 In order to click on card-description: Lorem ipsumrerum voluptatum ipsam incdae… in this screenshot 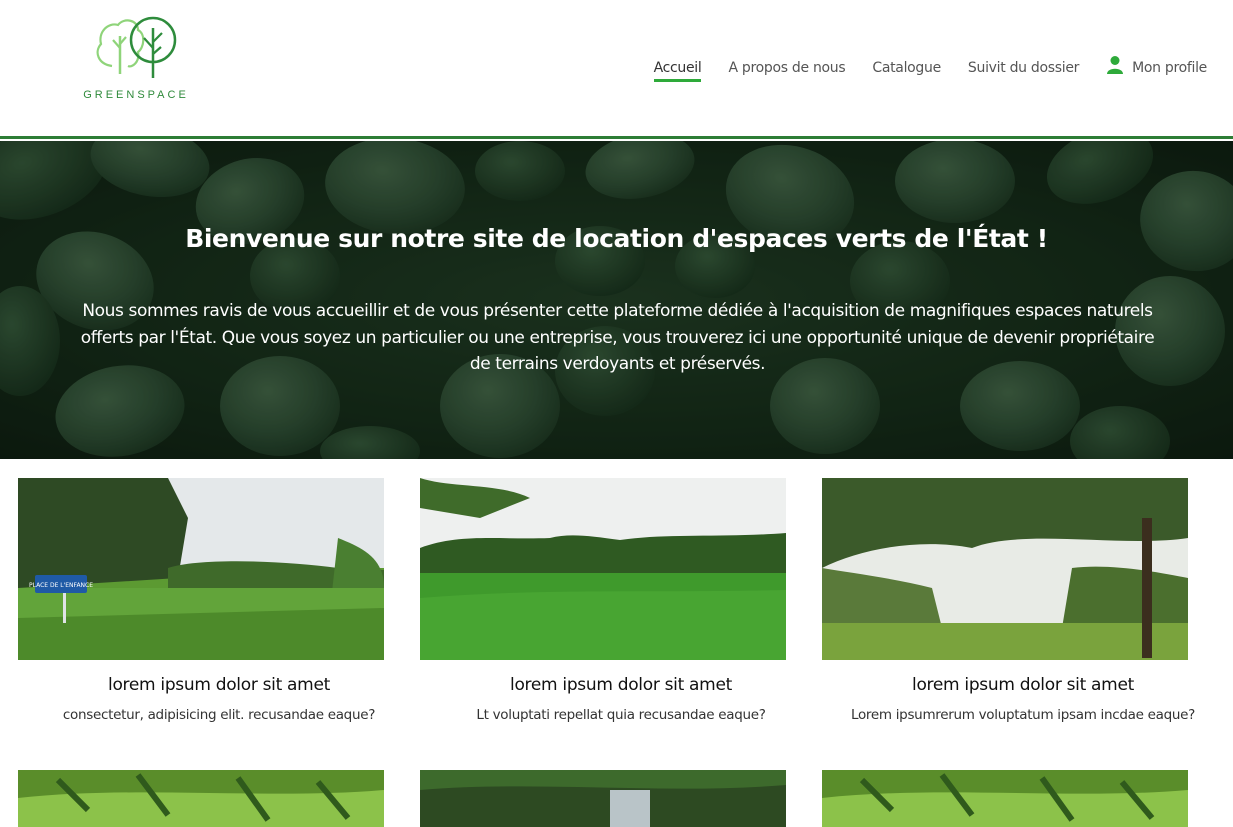, I will do `click(1022, 715)`.